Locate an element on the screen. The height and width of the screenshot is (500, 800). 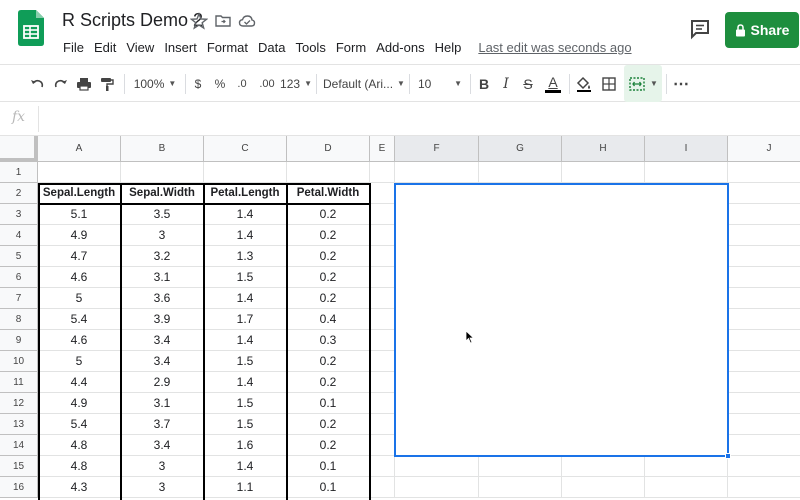
row-header-5: 5 is located at coordinates (19, 256).